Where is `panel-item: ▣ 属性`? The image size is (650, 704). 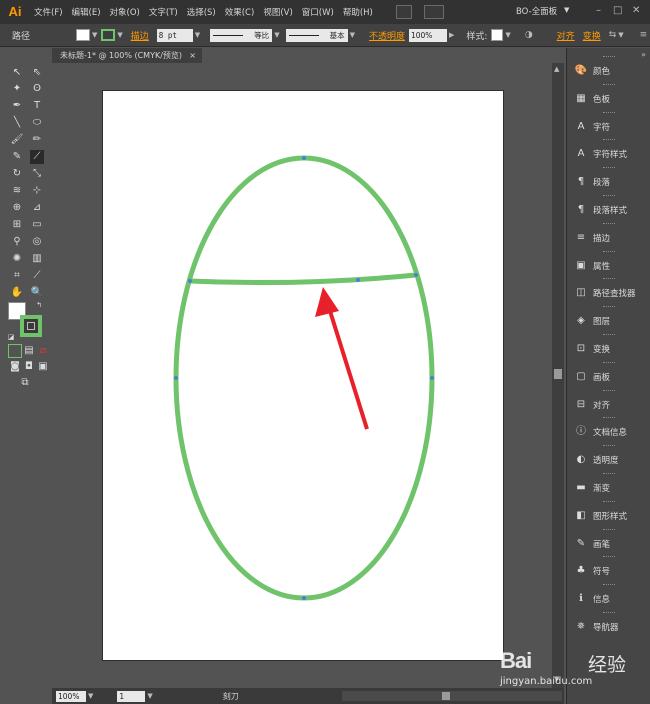 panel-item: ▣ 属性 is located at coordinates (608, 266).